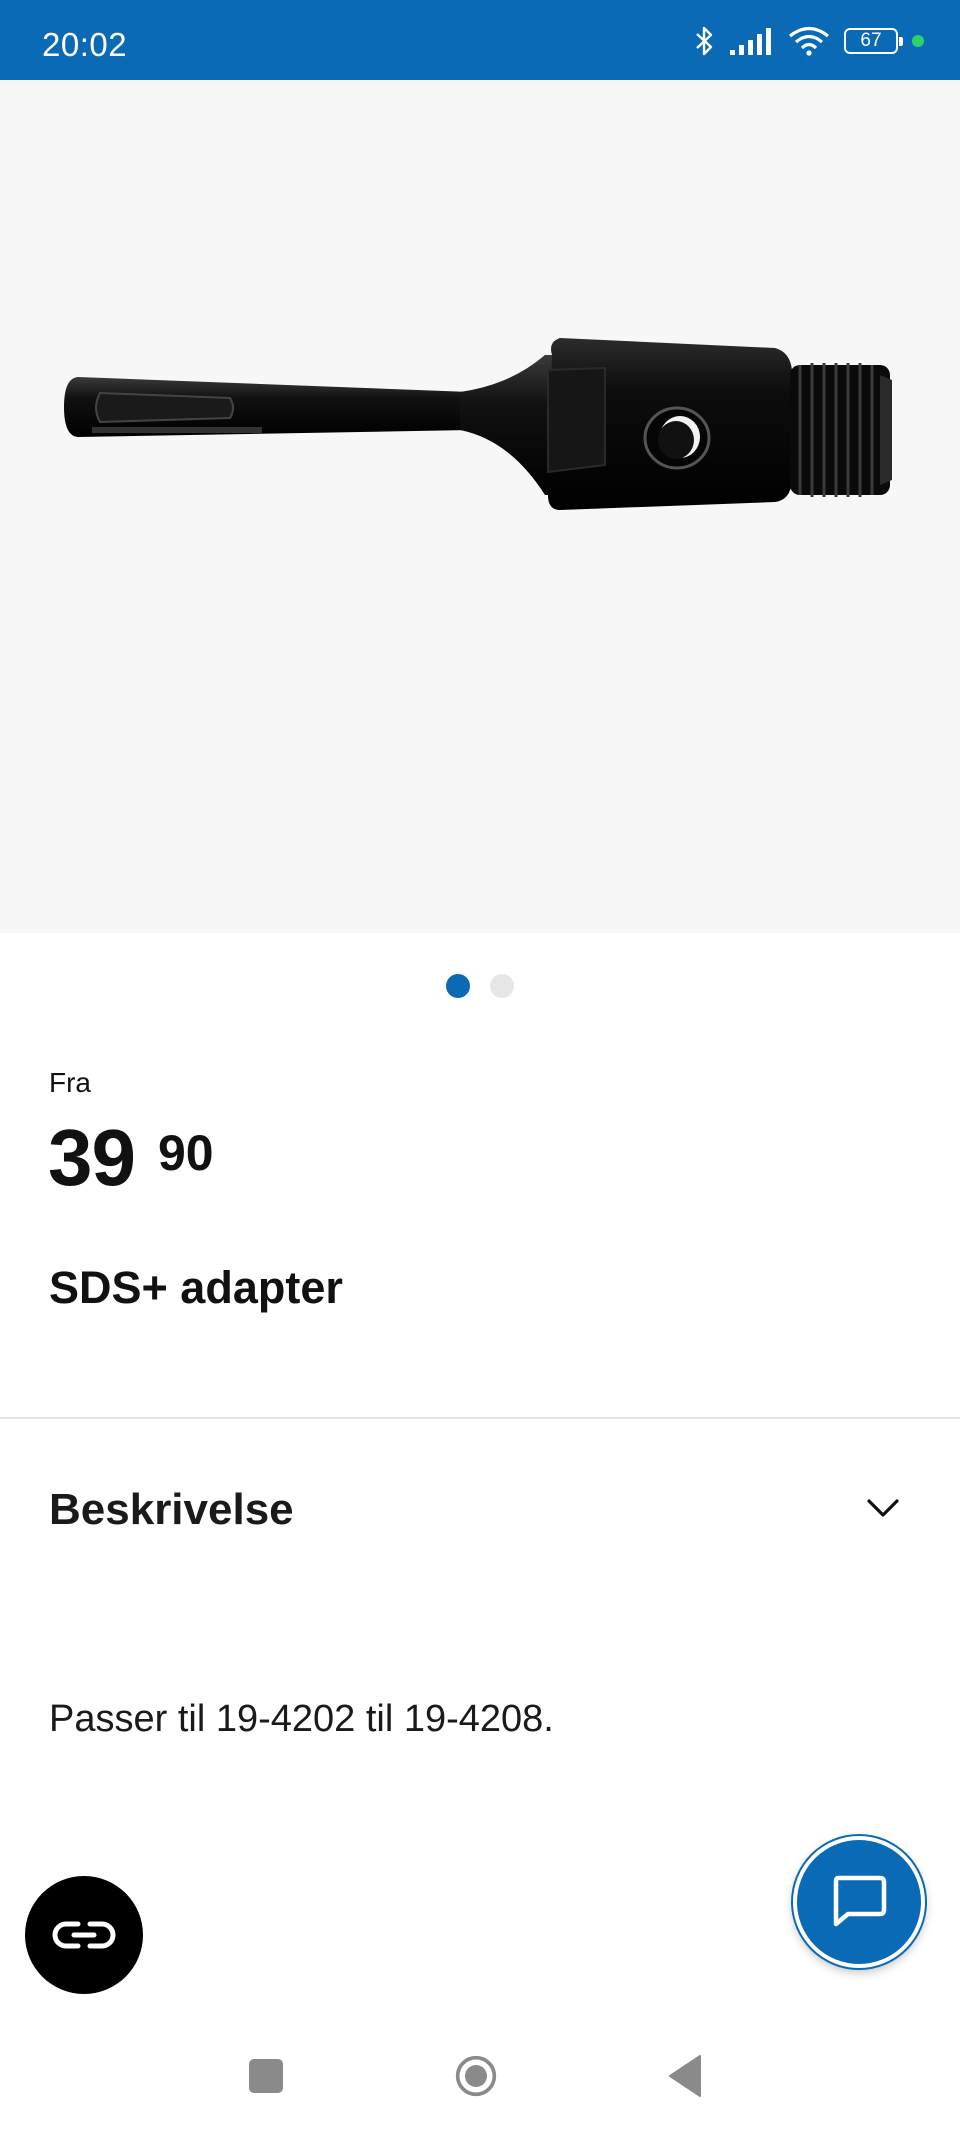  I want to click on battery-icon: 67, so click(873, 41).